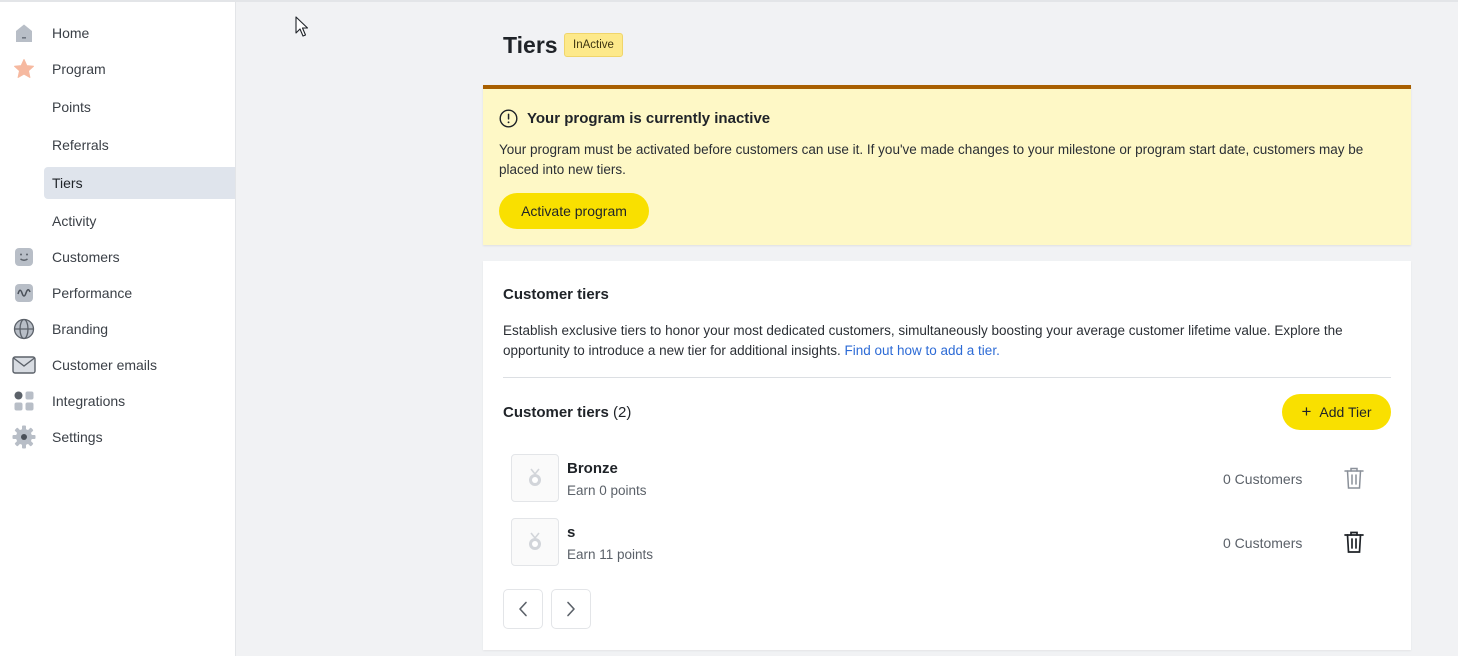 Image resolution: width=1458 pixels, height=656 pixels. Describe the element at coordinates (302, 26) in the screenshot. I see `mouse-cursor-icon` at that location.